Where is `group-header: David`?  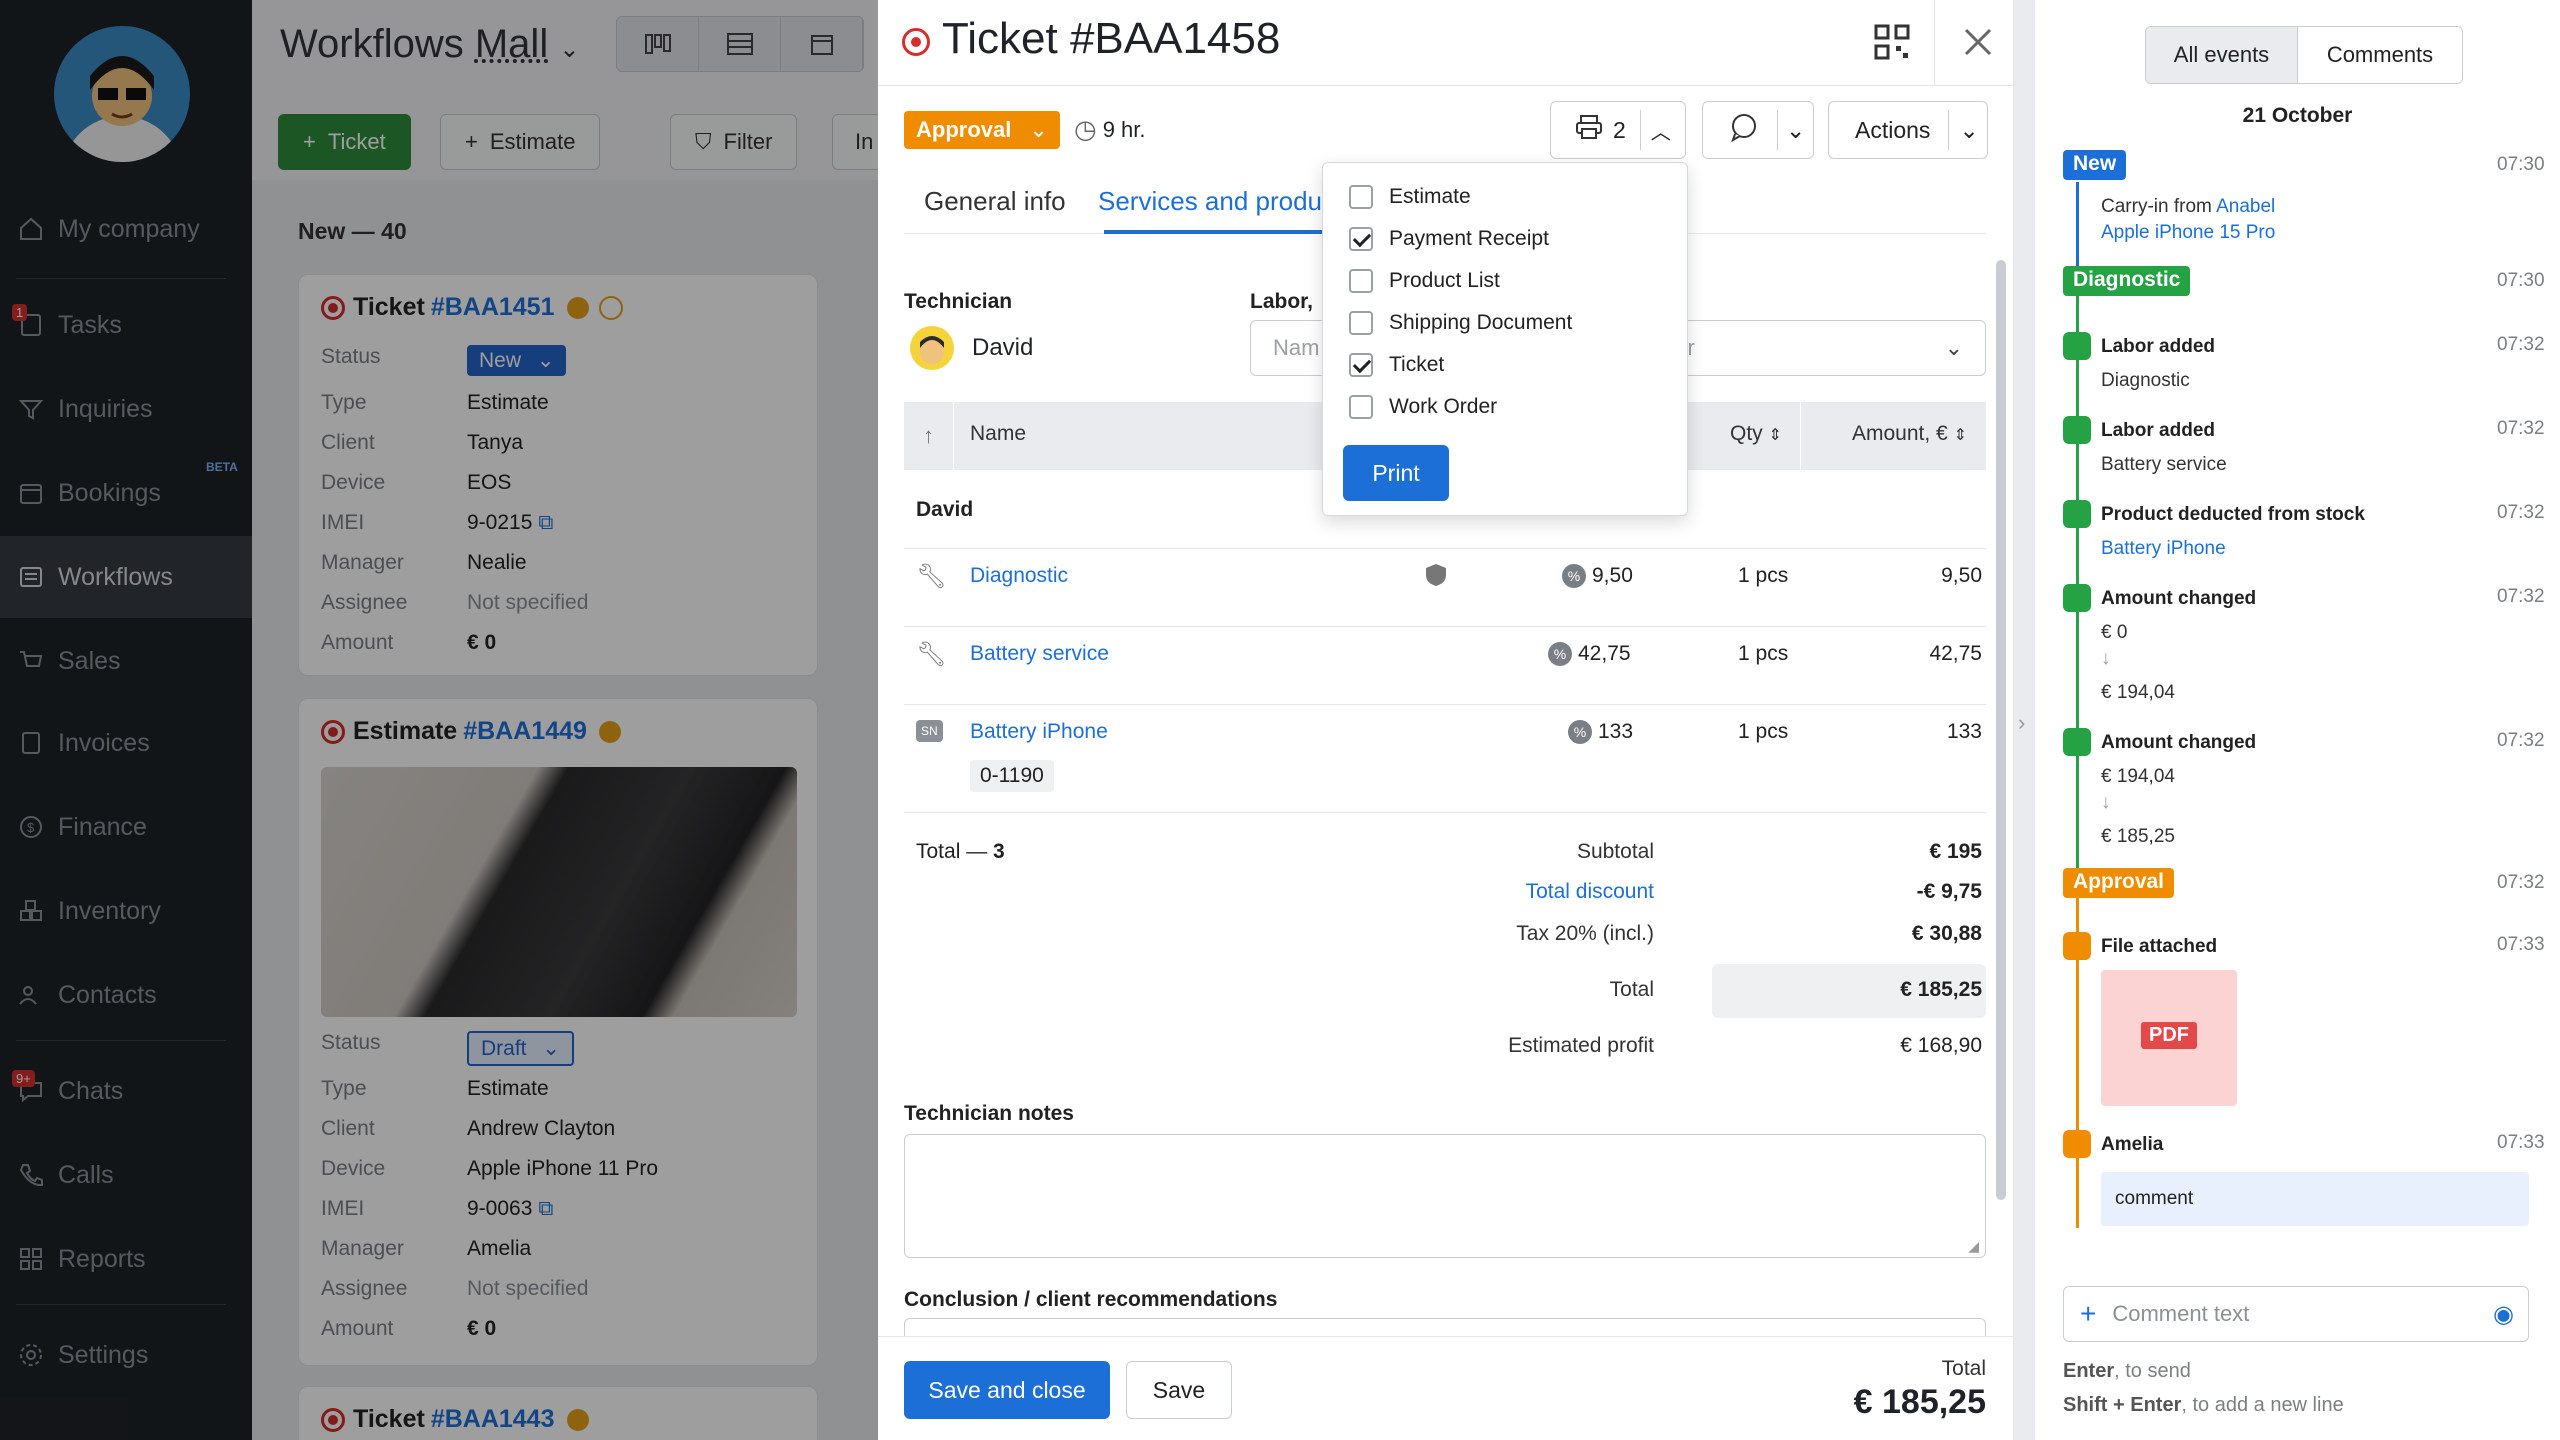
group-header: David is located at coordinates (945, 509).